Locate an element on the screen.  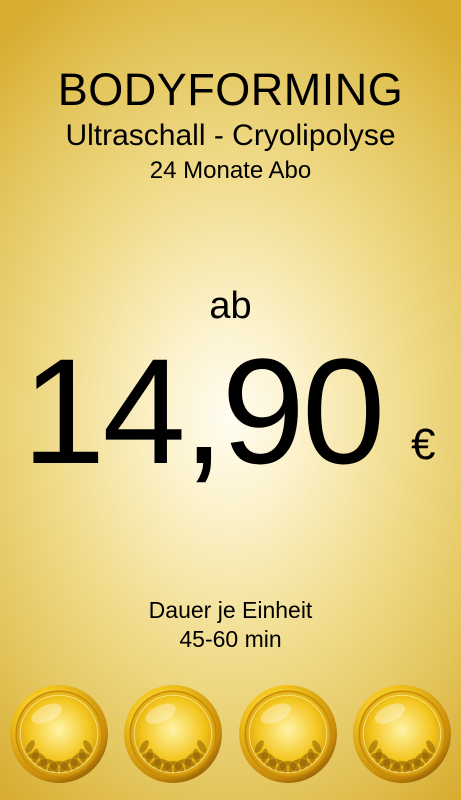
page-title: BODYFORMING is located at coordinates (230, 89).